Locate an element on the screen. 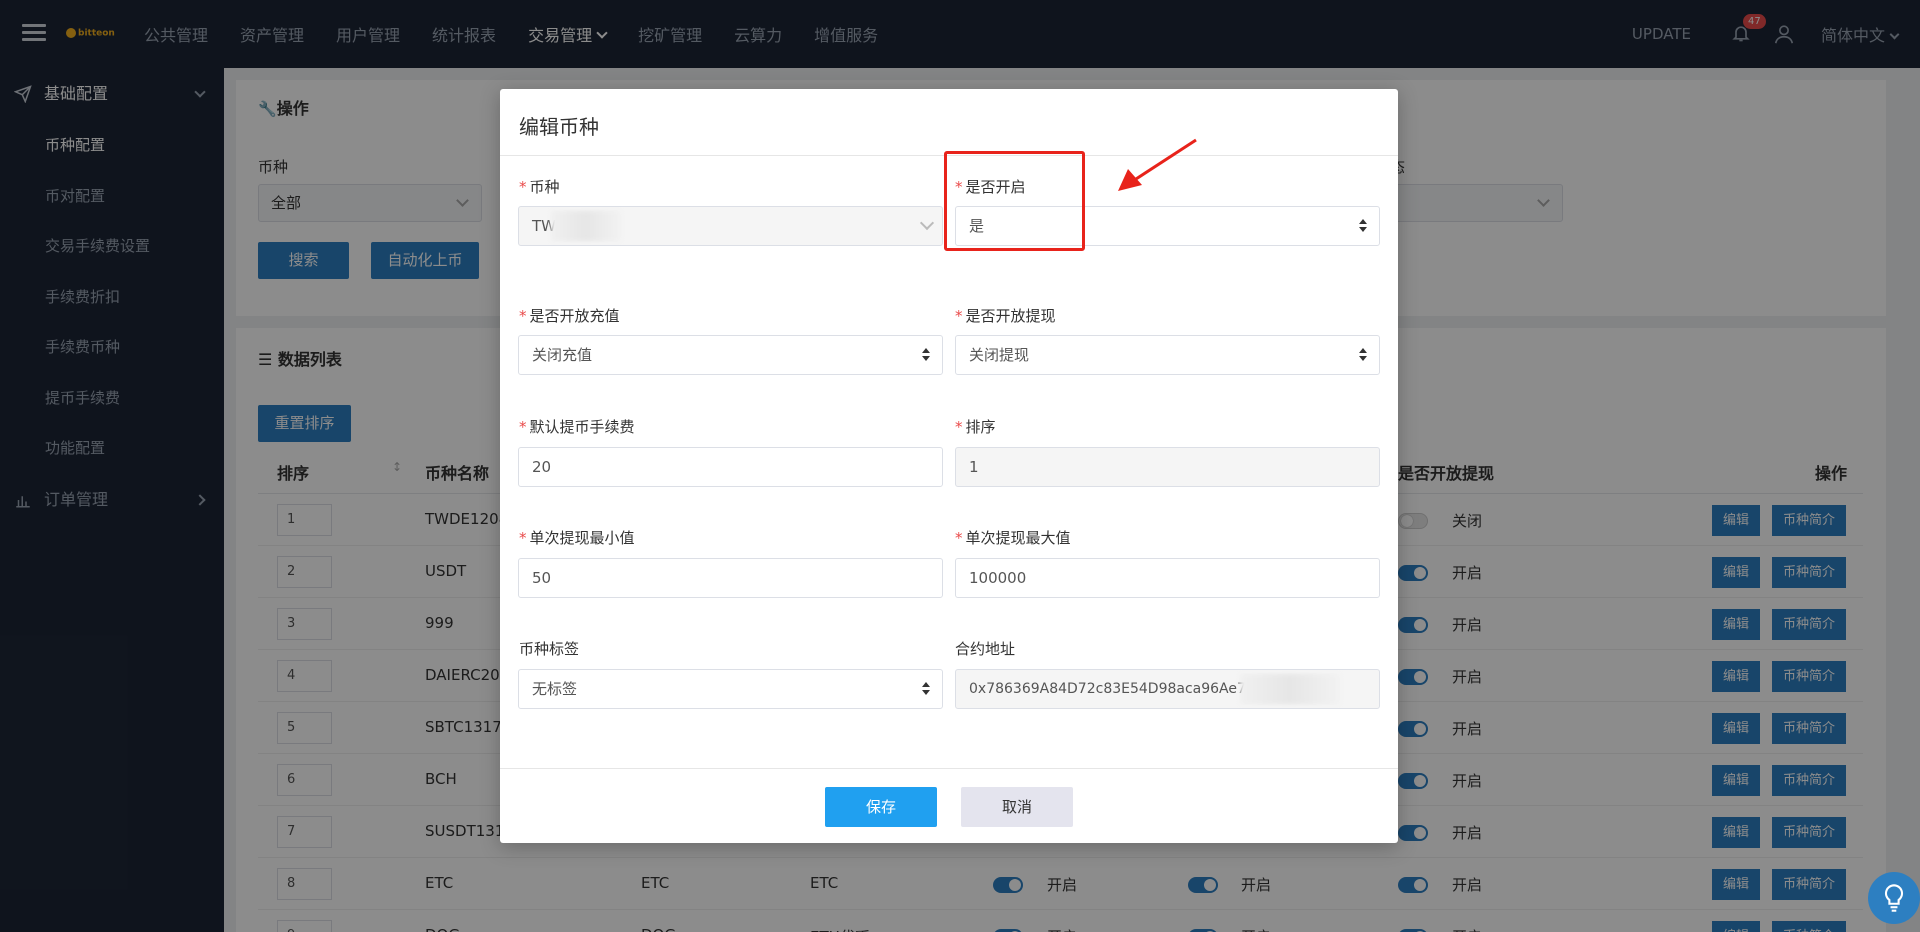 Image resolution: width=1920 pixels, height=932 pixels. cancel-button: 取消 is located at coordinates (1017, 807).